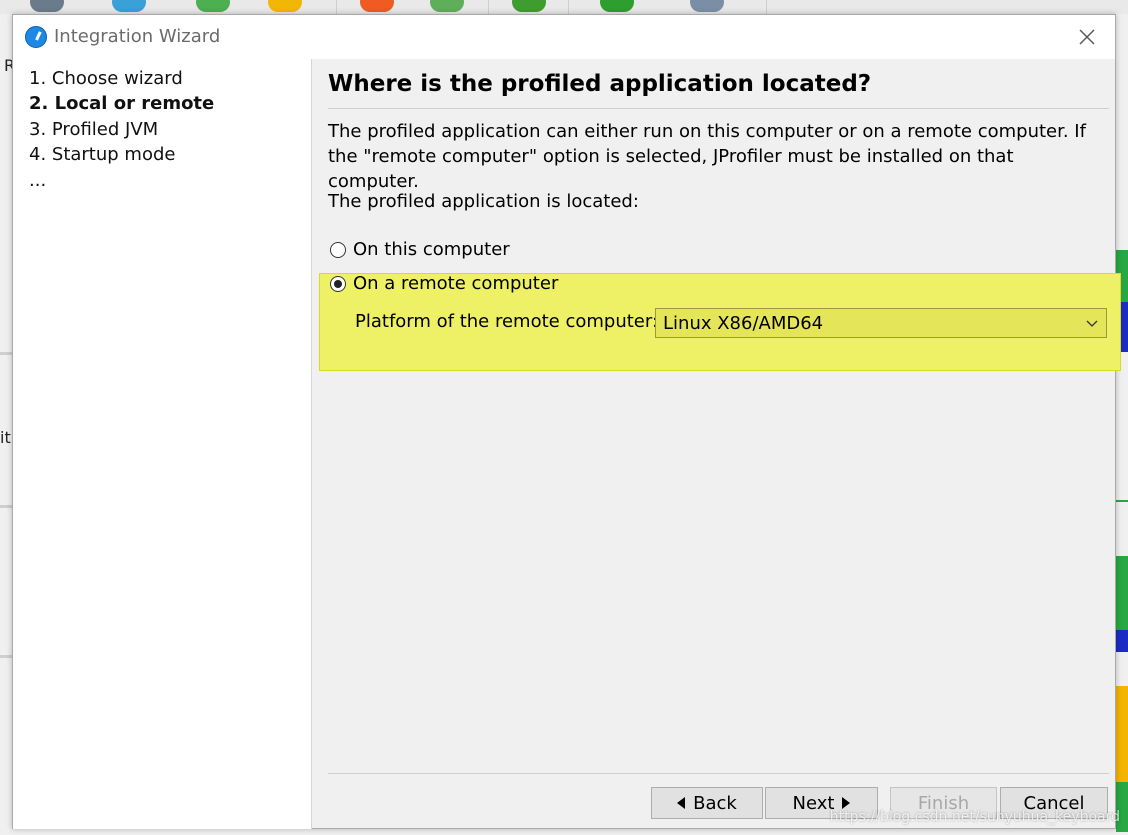 The image size is (1128, 835). Describe the element at coordinates (122, 103) in the screenshot. I see `step-local-or-remote: 2. Local or remote` at that location.